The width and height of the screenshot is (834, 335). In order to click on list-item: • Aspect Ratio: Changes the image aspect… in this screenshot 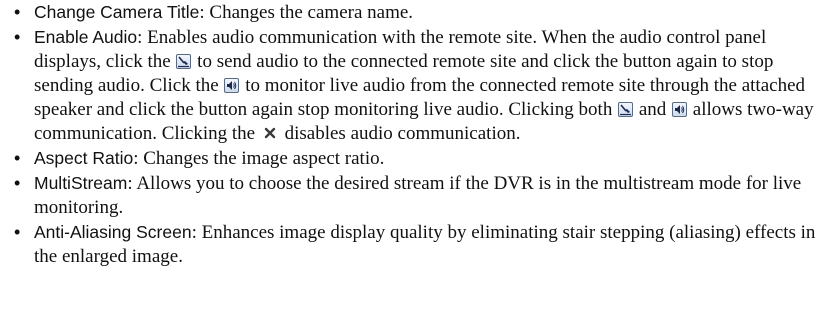, I will do `click(424, 158)`.